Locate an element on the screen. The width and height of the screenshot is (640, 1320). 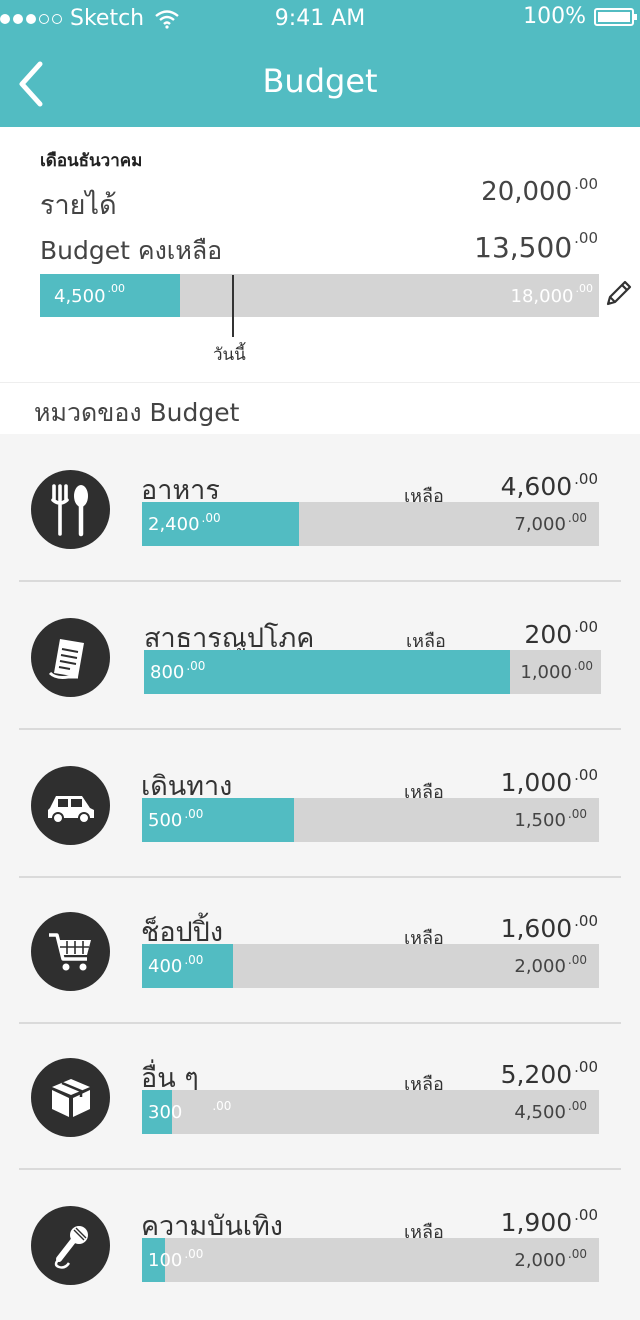
category-progress-bar: 800.00 1,000.00 is located at coordinates (372, 672).